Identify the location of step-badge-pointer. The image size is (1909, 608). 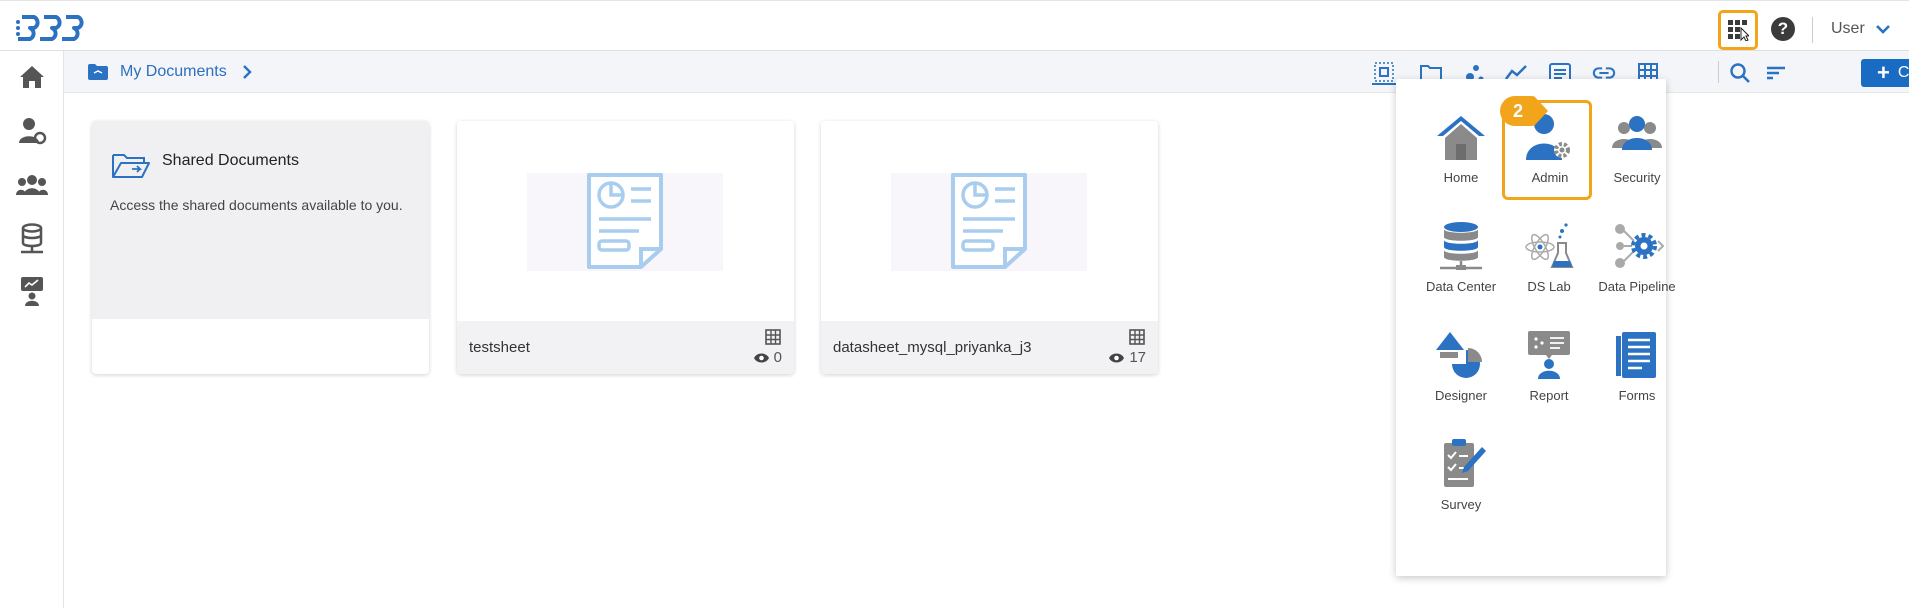
(1541, 111).